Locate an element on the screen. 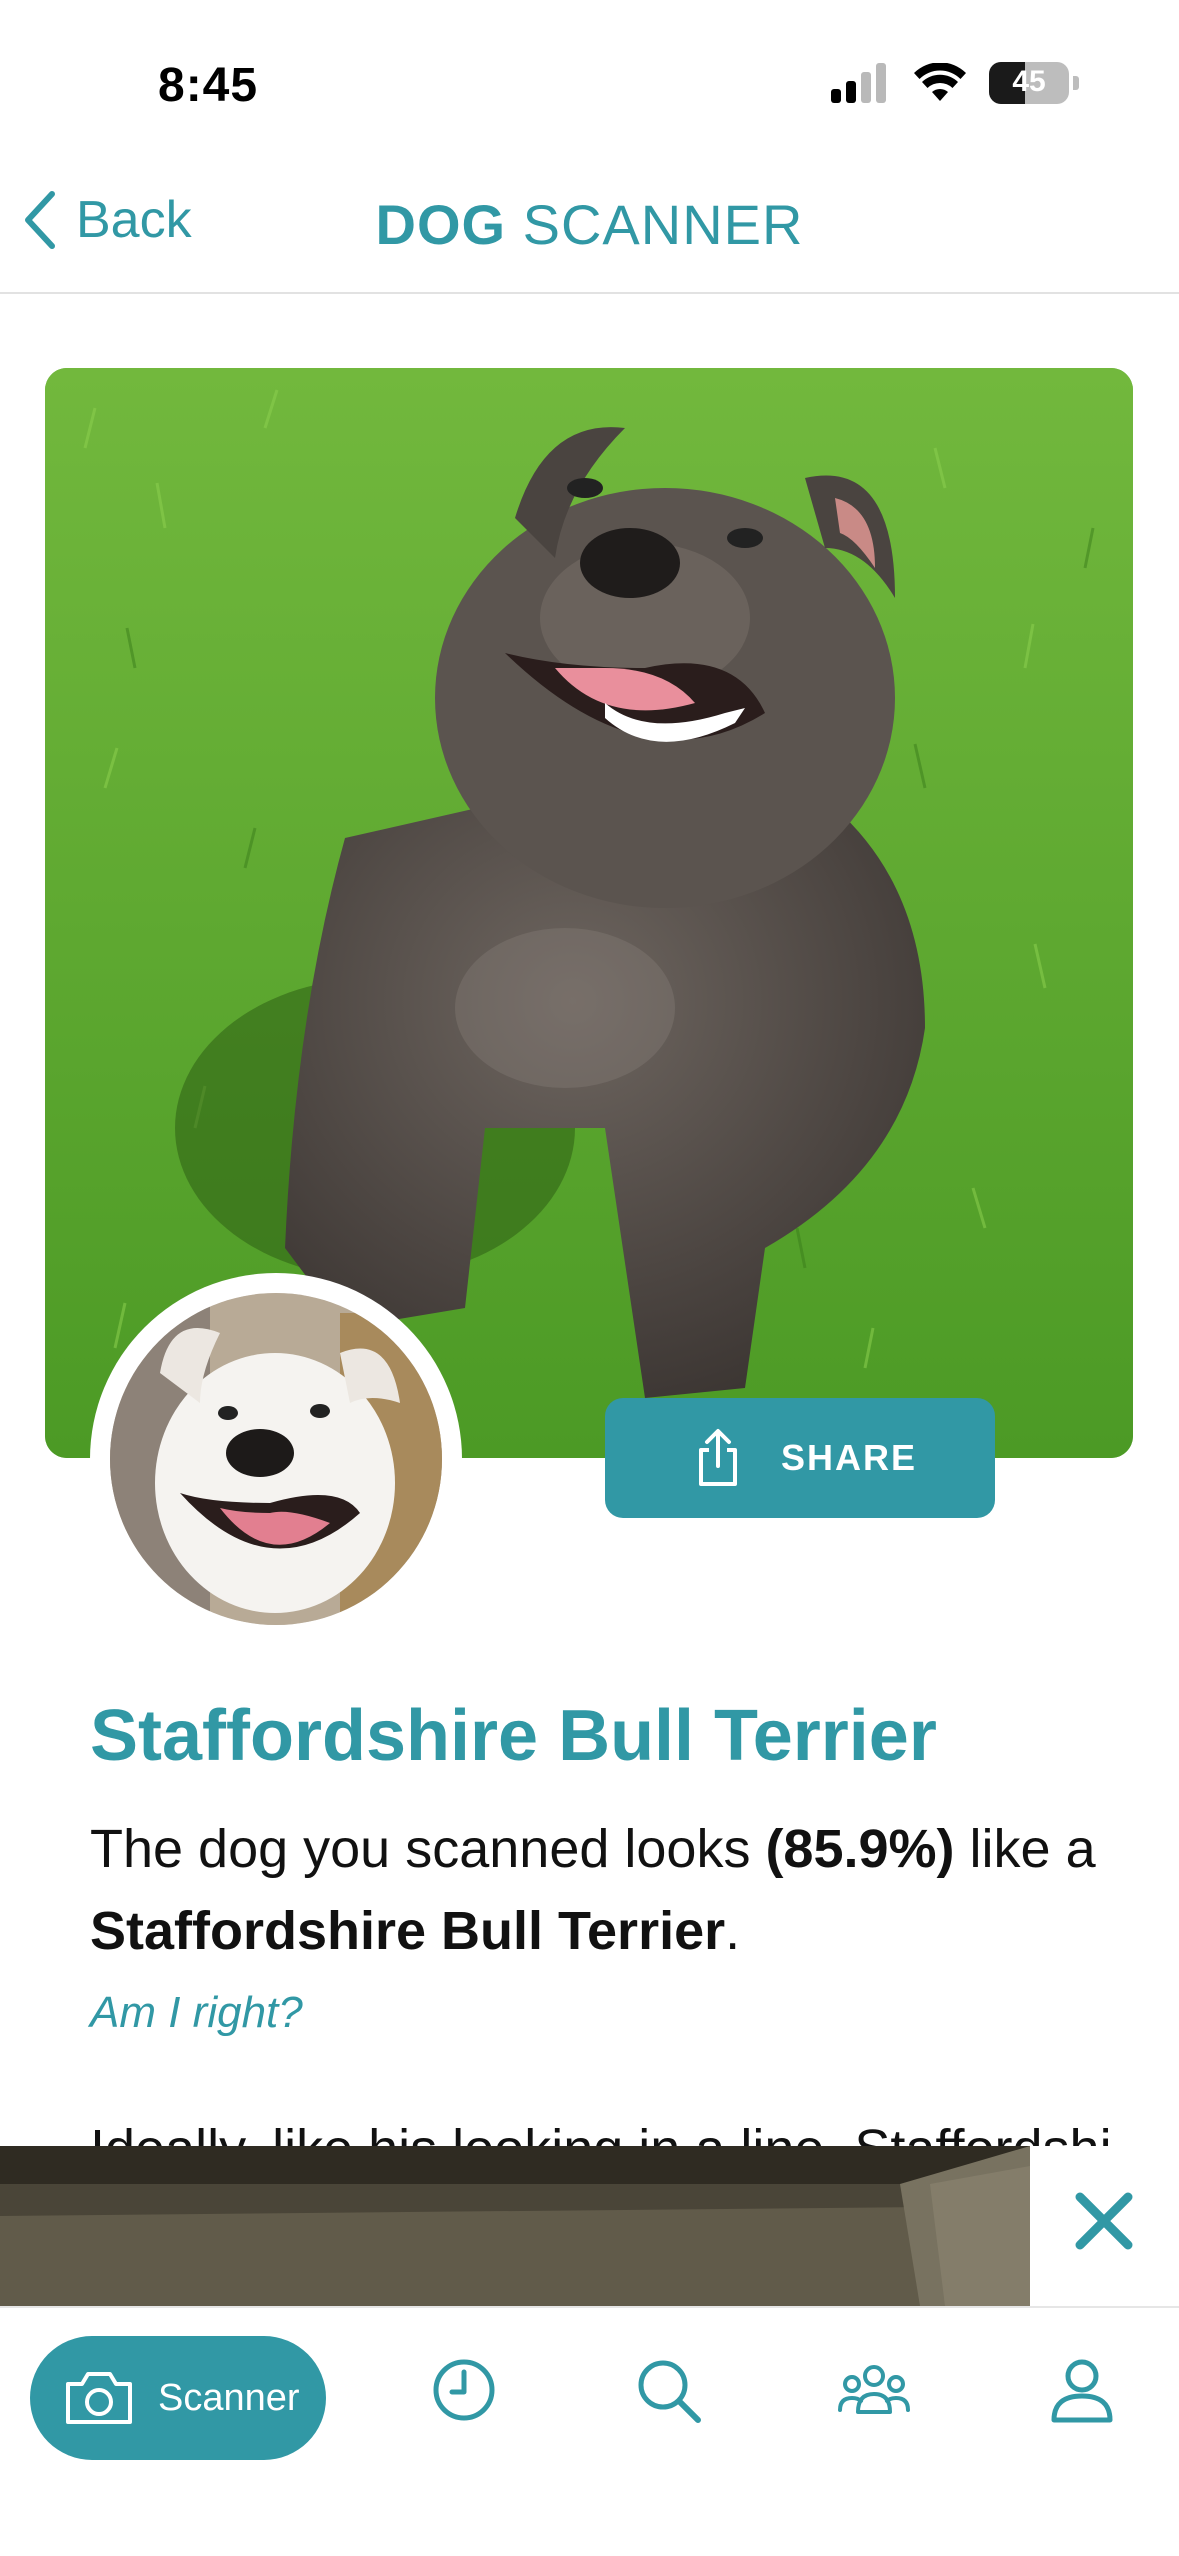  battery-cap is located at coordinates (1076, 83).